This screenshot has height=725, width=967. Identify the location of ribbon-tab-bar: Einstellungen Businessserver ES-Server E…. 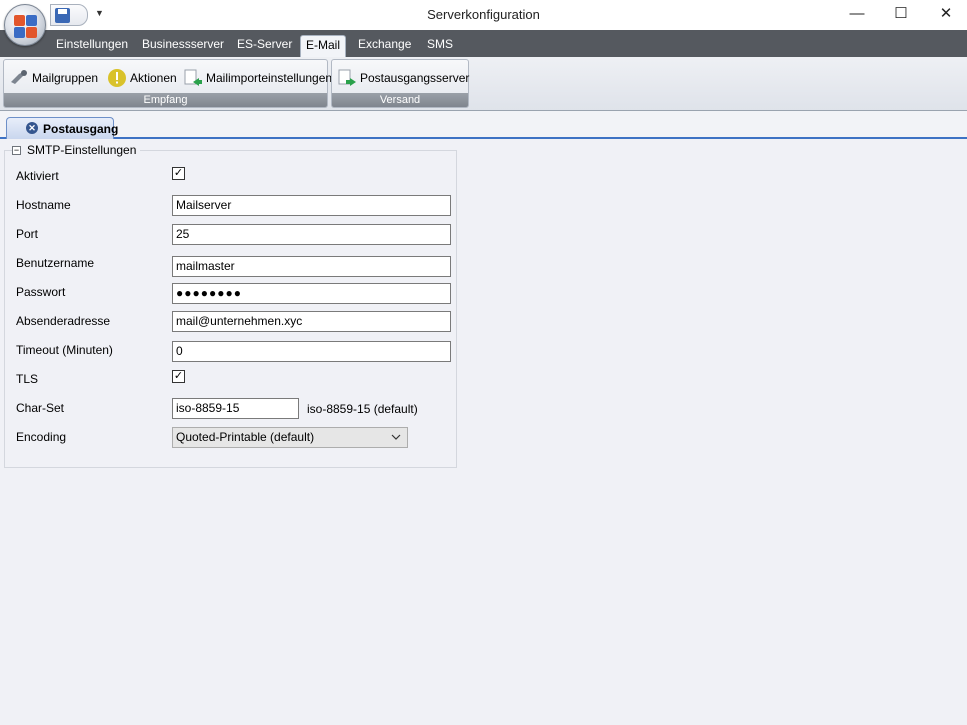
(483, 43).